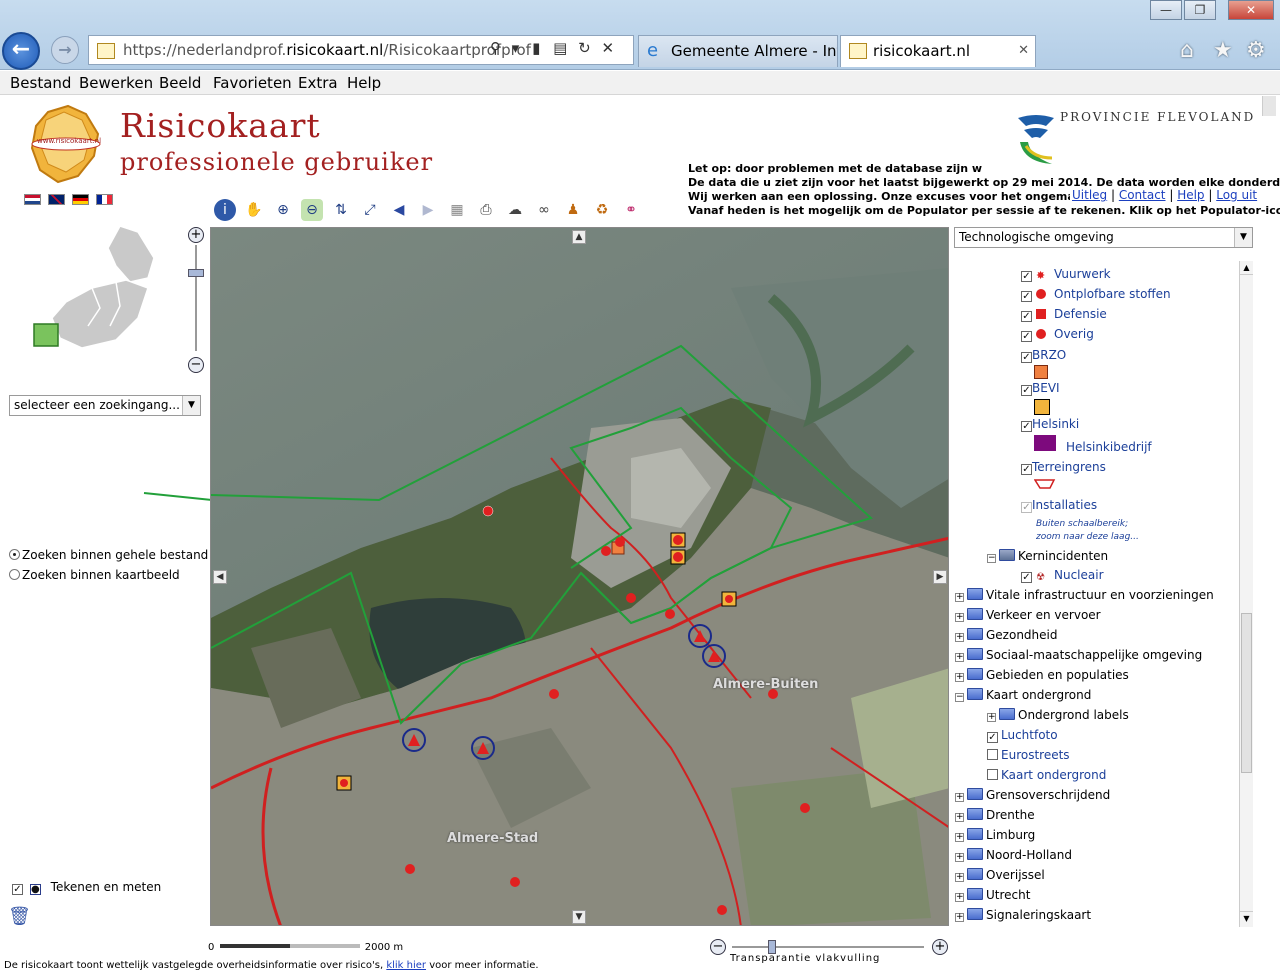 Image resolution: width=1280 pixels, height=976 pixels. I want to click on draw-checkbox: ✓, so click(17, 889).